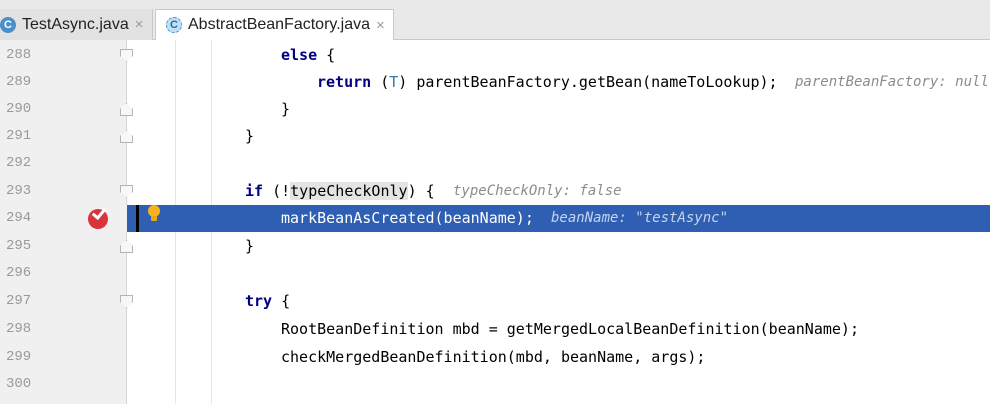 This screenshot has height=404, width=990. What do you see at coordinates (495, 246) in the screenshot?
I see `code-line: 295 }` at bounding box center [495, 246].